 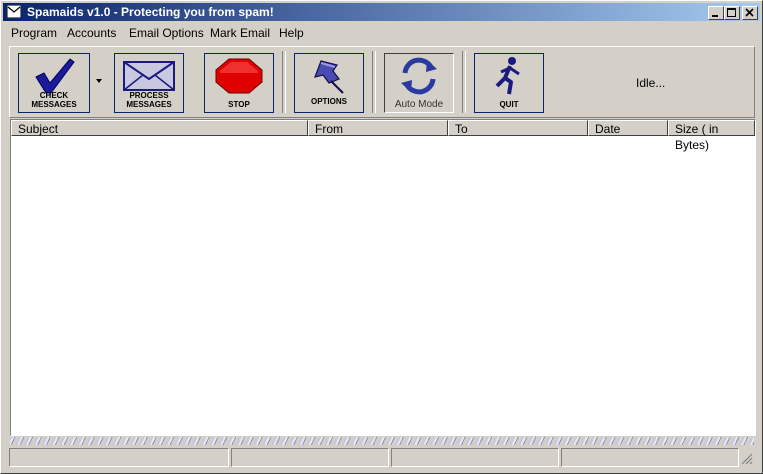 What do you see at coordinates (419, 104) in the screenshot?
I see `auto-mode-label: Auto Mode` at bounding box center [419, 104].